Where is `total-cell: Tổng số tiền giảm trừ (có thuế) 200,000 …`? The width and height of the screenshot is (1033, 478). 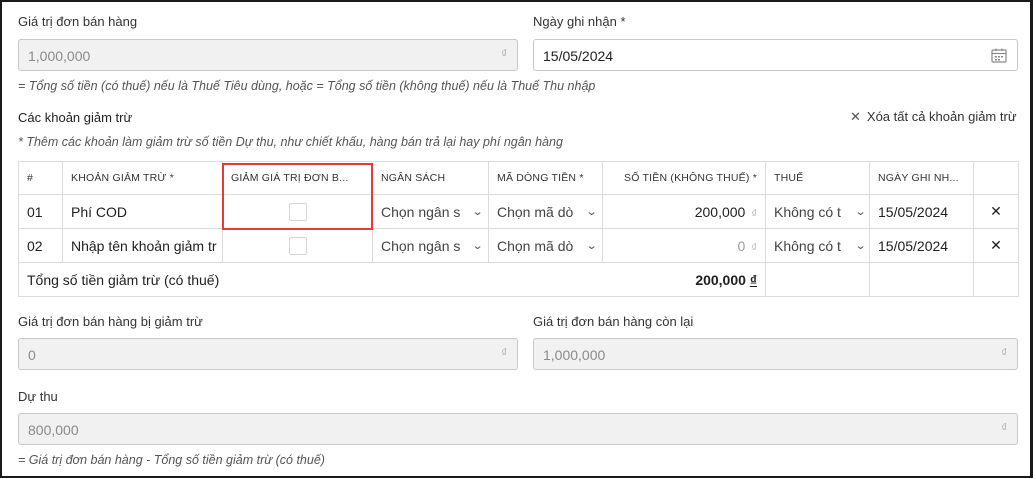
total-cell: Tổng số tiền giảm trừ (có thuế) 200,000 … is located at coordinates (392, 279).